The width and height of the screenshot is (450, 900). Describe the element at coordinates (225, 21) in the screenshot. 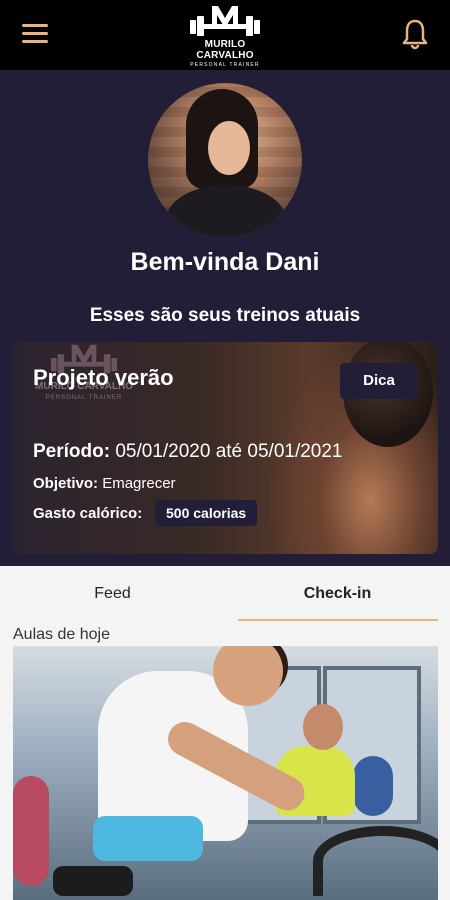

I see `dumbbell-m-logo-icon` at that location.